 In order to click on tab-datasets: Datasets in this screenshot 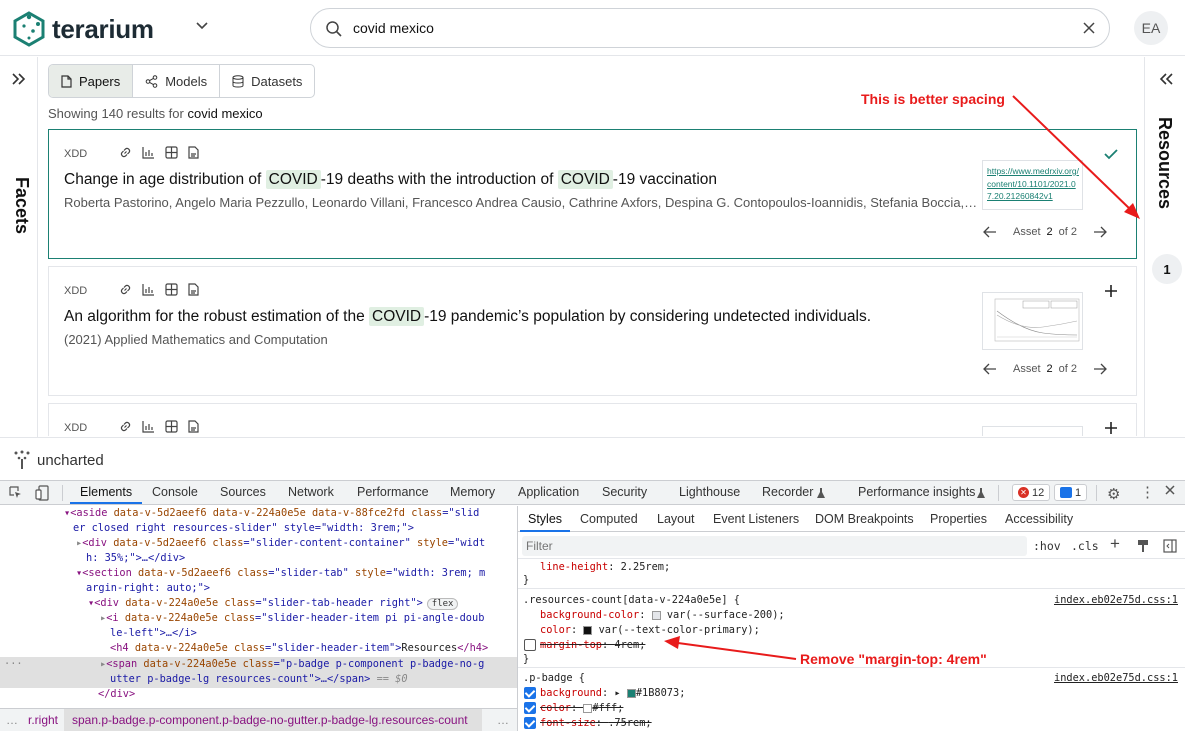, I will do `click(267, 81)`.